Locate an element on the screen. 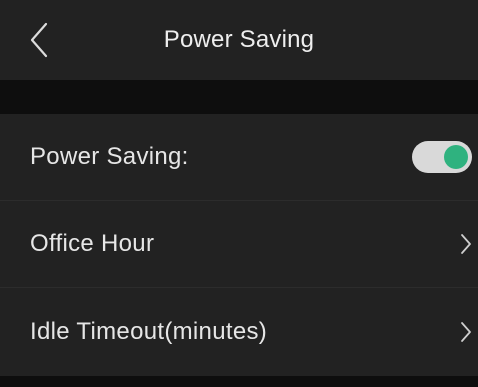  page-title: Power Saving is located at coordinates (239, 39).